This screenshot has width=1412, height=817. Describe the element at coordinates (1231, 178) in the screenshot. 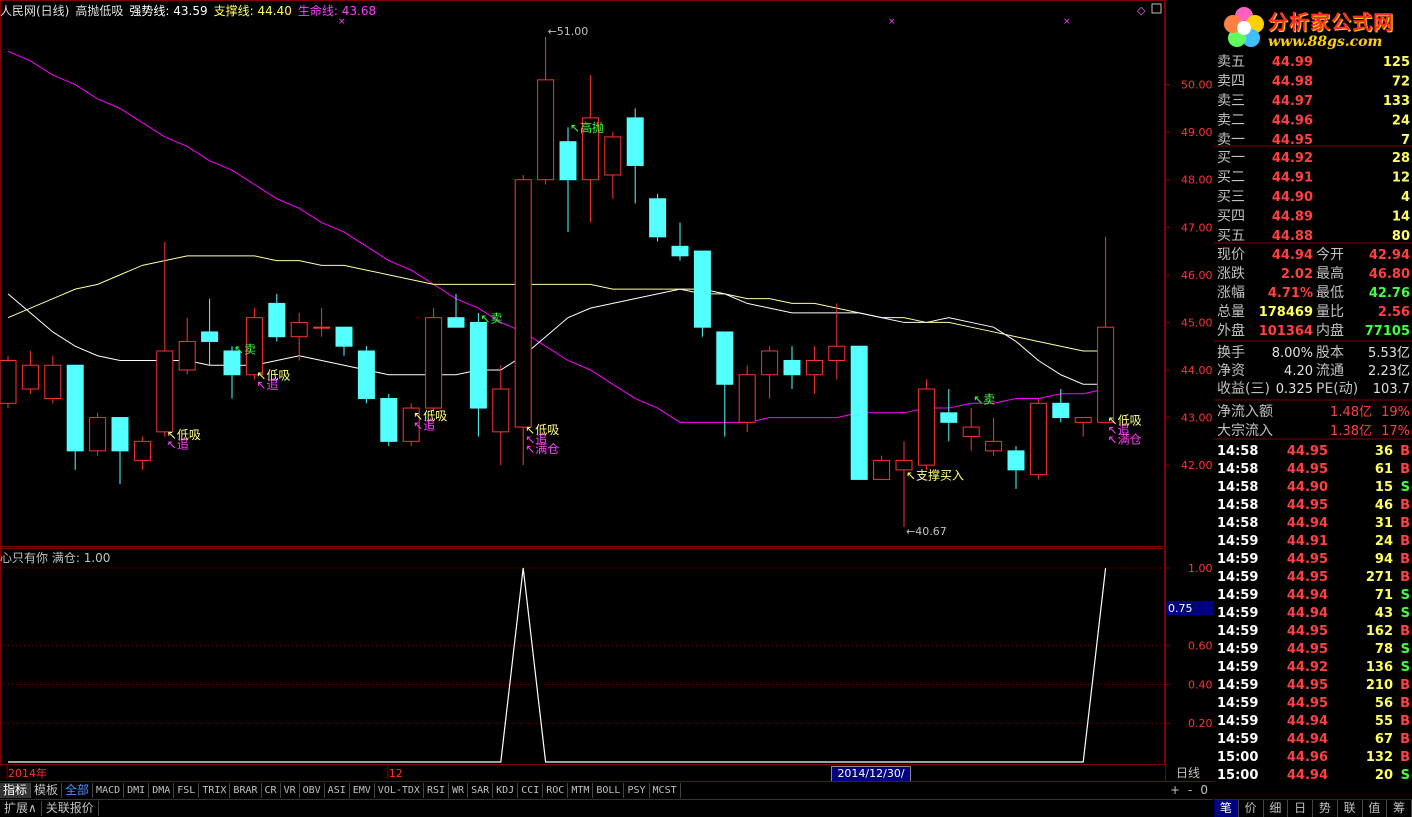

I see `bid-level-label: 买二` at that location.